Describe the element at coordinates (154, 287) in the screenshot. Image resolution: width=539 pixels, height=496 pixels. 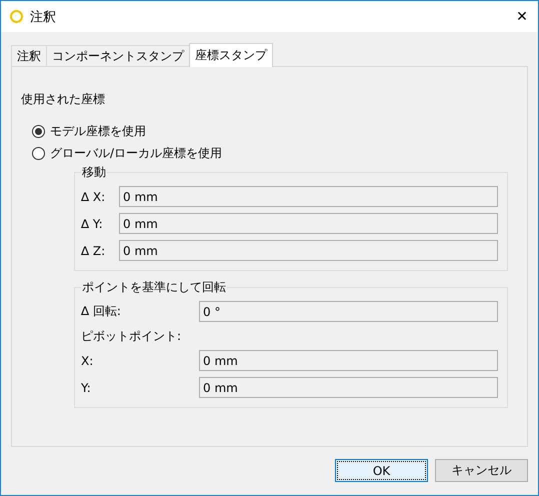
I see `group-title: ポイントを基準にして回転` at that location.